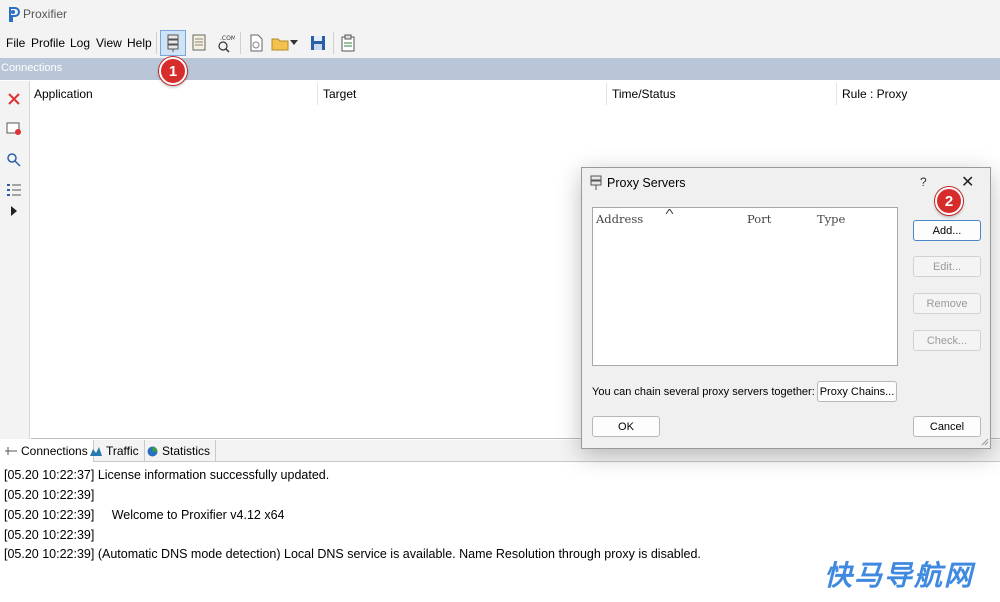  I want to click on tab-traffic: Traffic, so click(115, 451).